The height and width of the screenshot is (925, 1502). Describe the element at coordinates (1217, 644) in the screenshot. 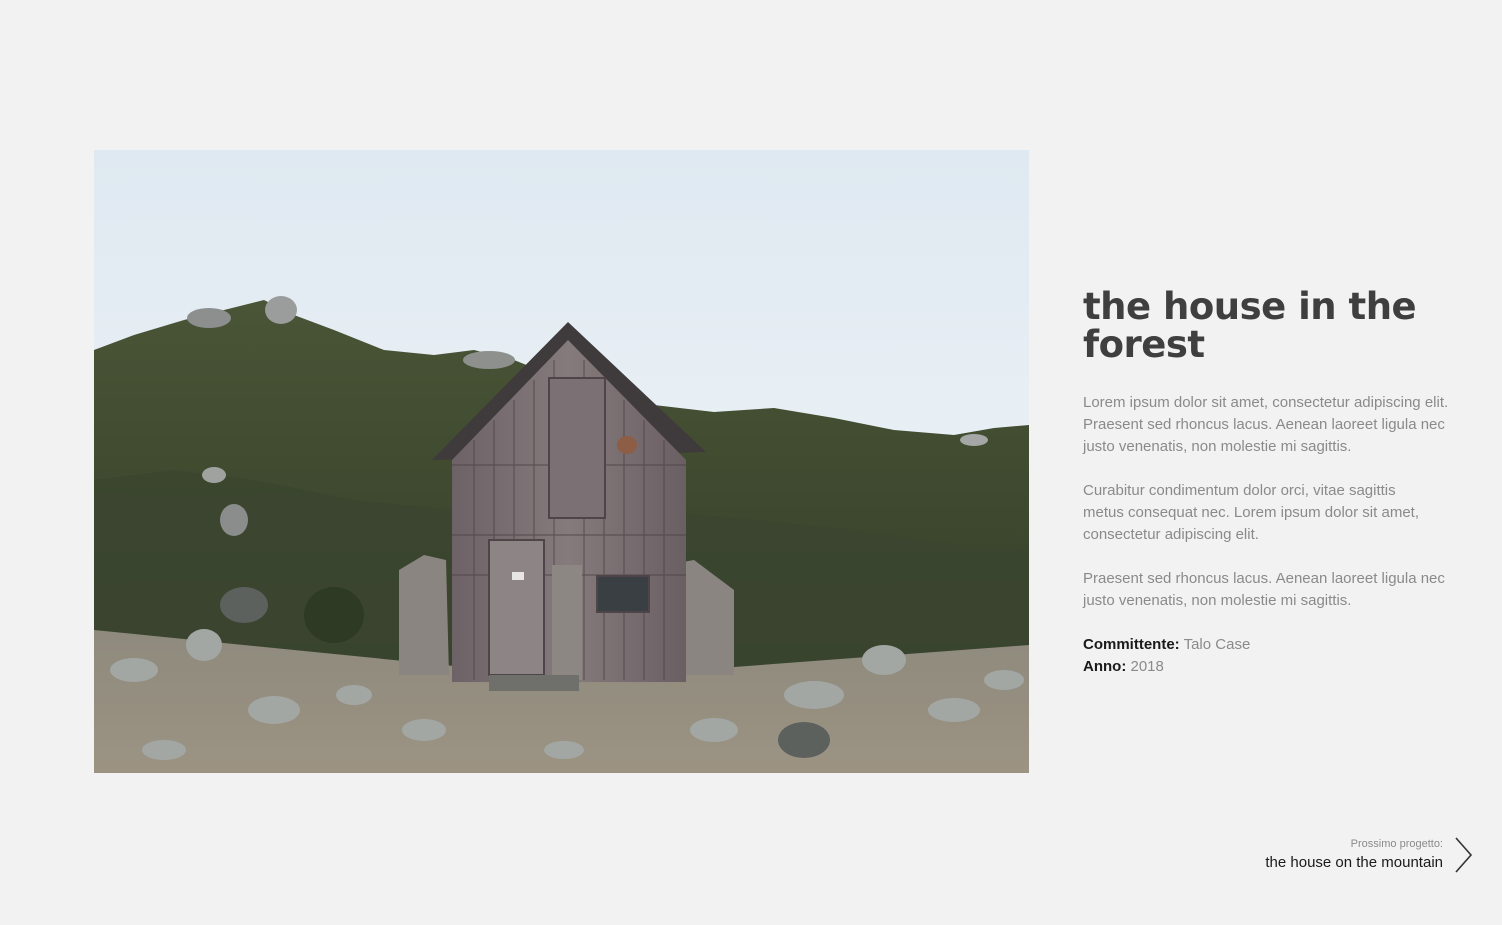

I see `client-value: Talo Case` at that location.